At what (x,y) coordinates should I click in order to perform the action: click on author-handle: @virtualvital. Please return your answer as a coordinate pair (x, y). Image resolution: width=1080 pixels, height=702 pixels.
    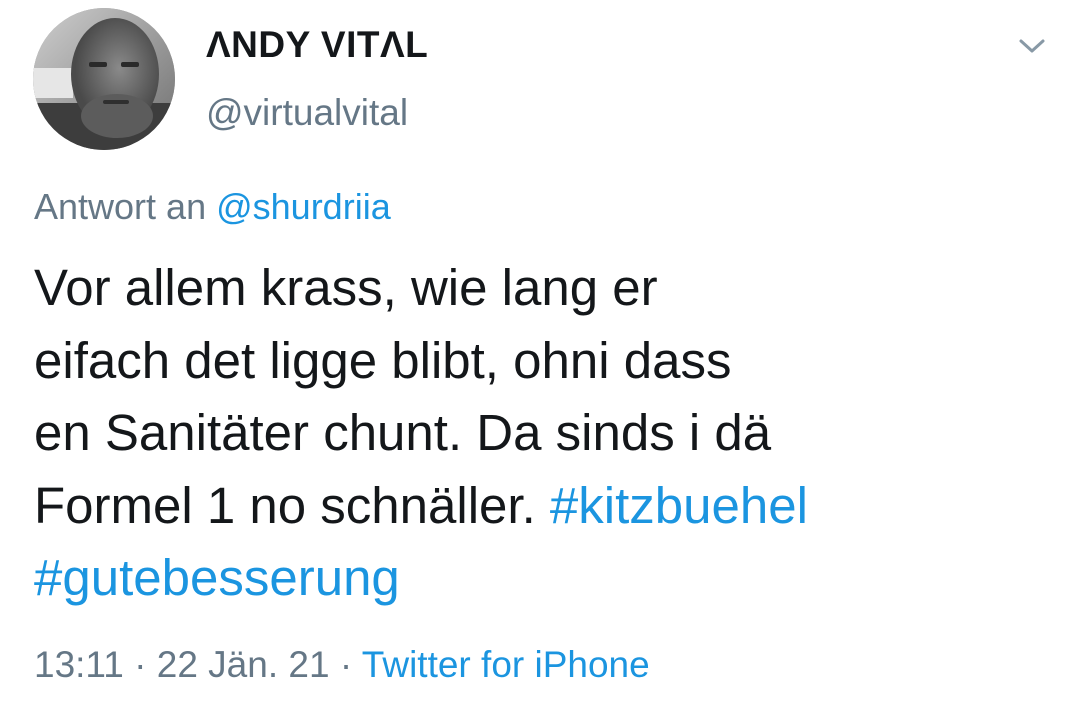
    Looking at the image, I should click on (307, 113).